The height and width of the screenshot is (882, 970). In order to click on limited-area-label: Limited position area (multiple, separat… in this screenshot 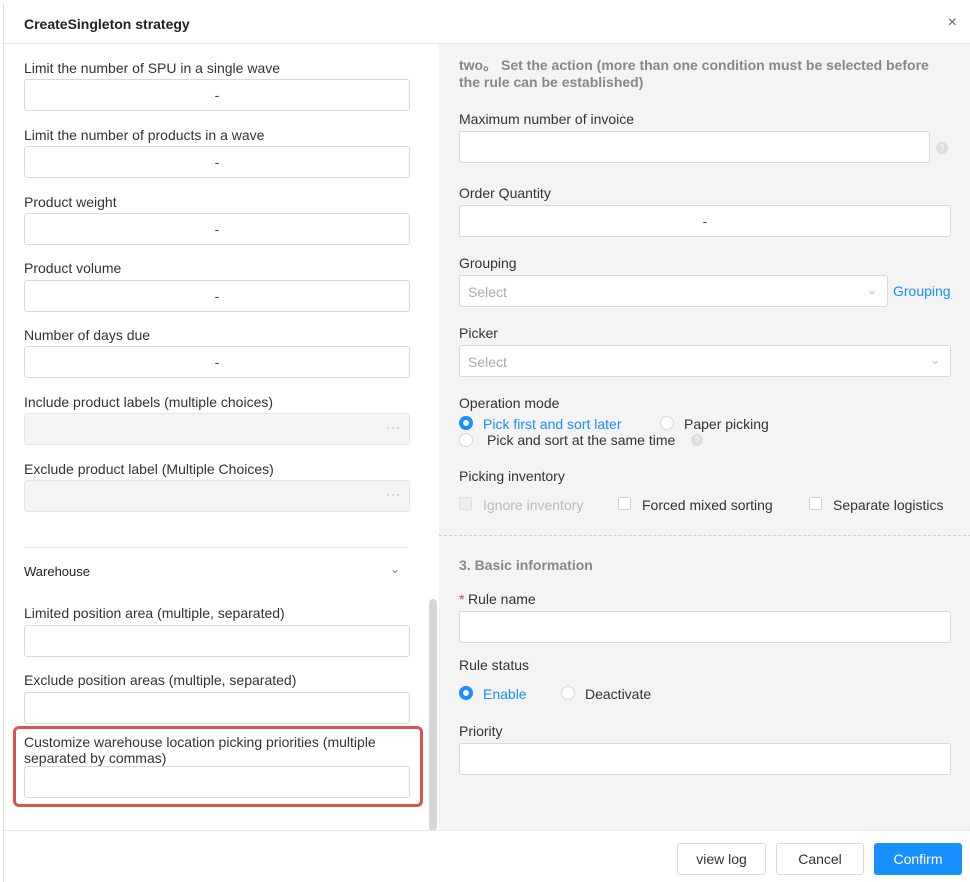, I will do `click(154, 613)`.